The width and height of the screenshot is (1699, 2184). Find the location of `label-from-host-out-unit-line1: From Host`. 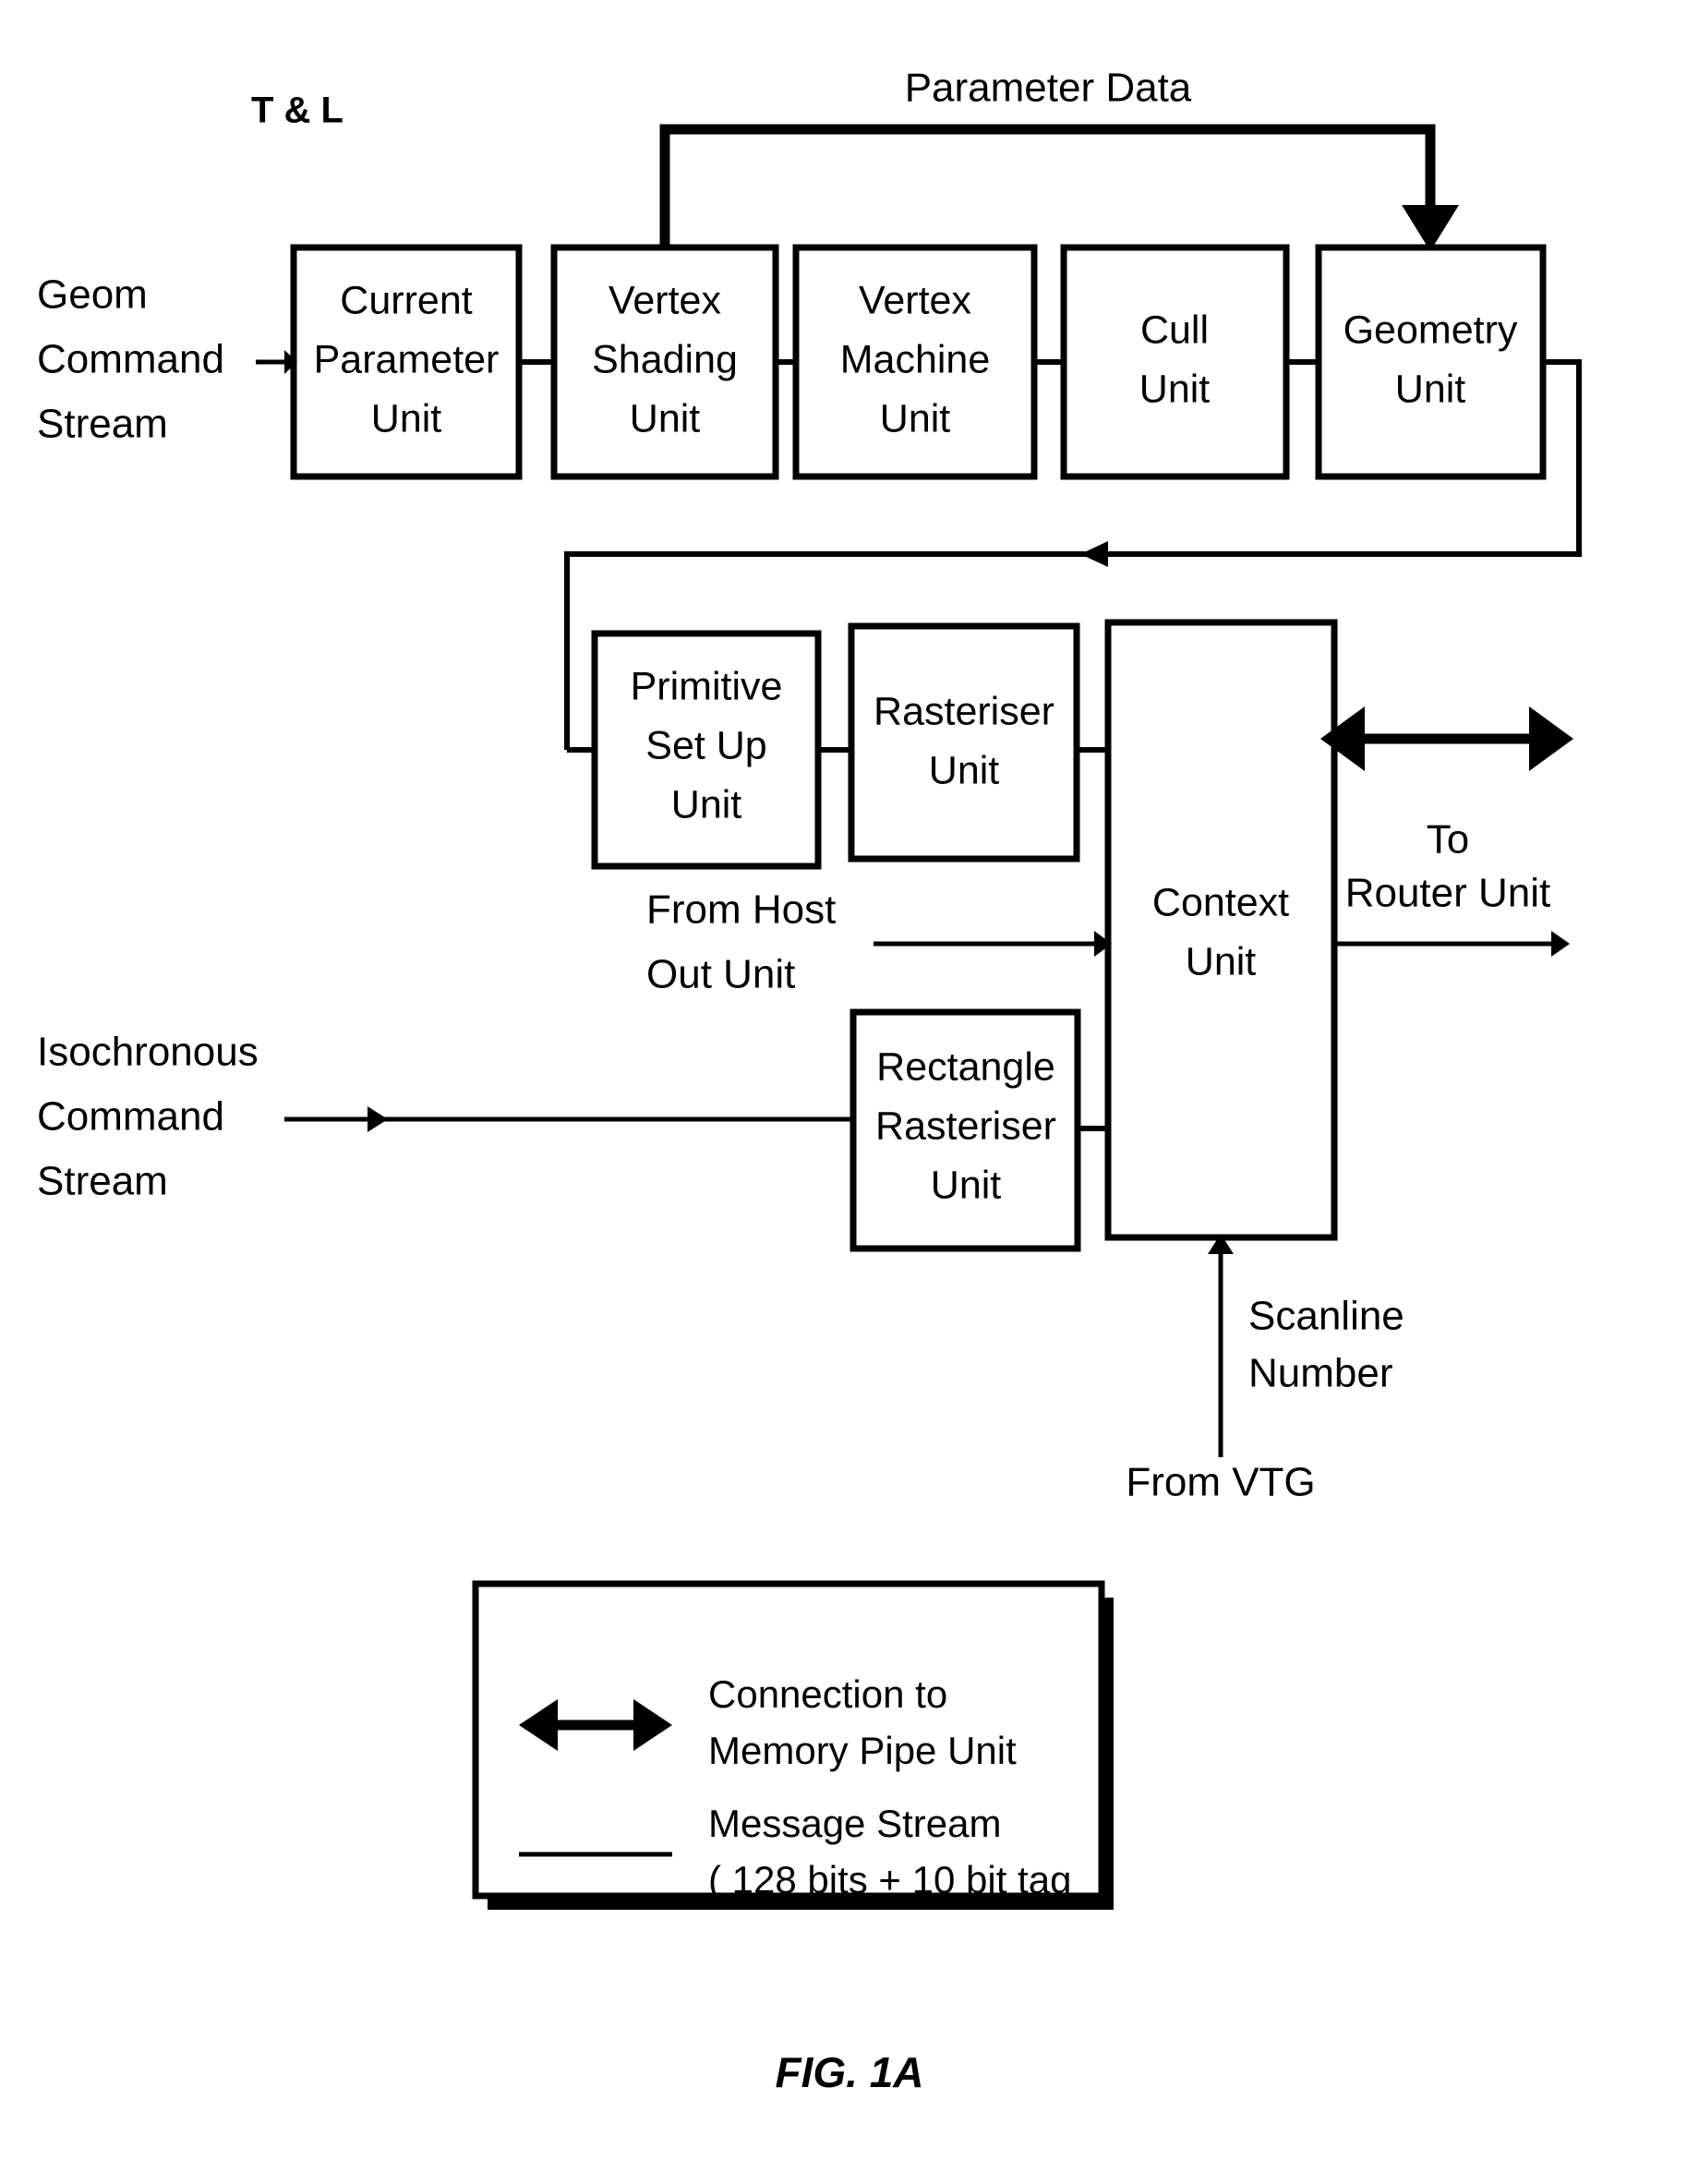

label-from-host-out-unit-line1: From Host is located at coordinates (741, 910).